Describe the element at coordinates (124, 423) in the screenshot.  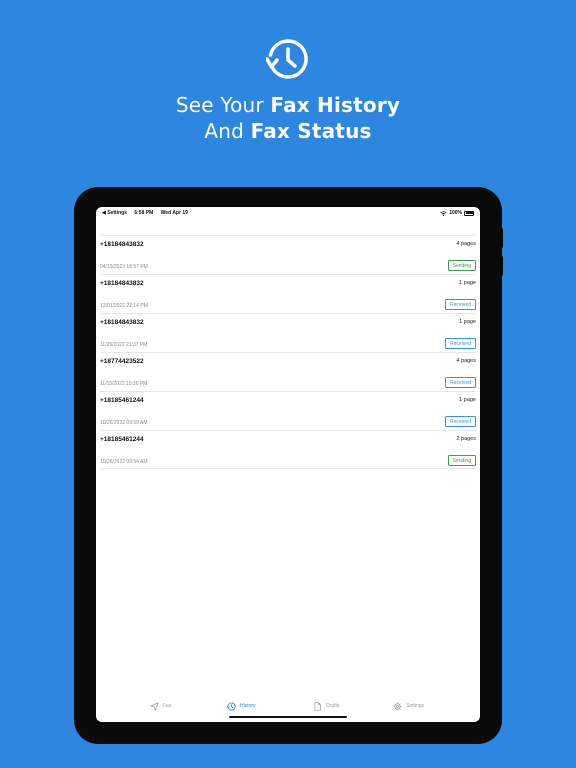
I see `fax-date: 10/26/2022 09:59 AM` at that location.